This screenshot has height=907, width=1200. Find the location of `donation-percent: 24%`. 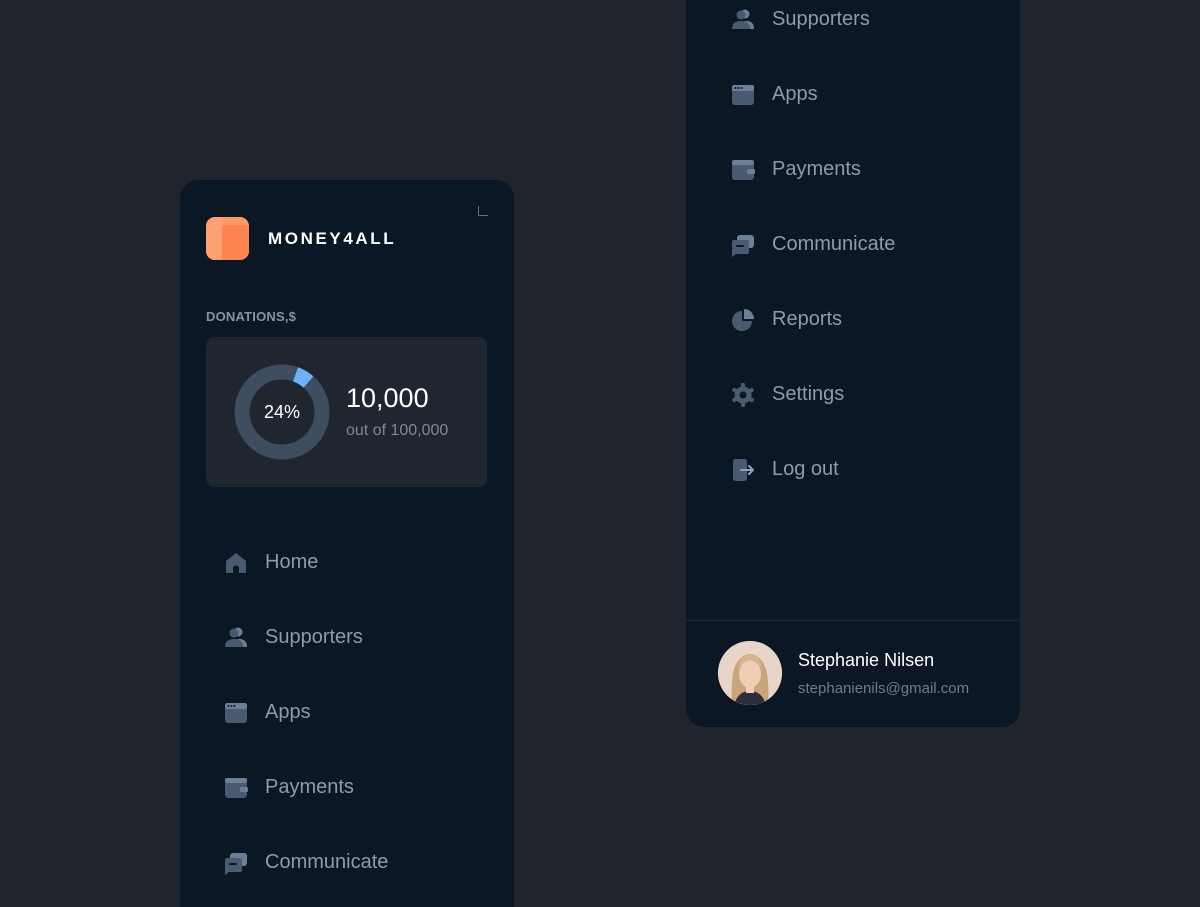

donation-percent: 24% is located at coordinates (282, 411).